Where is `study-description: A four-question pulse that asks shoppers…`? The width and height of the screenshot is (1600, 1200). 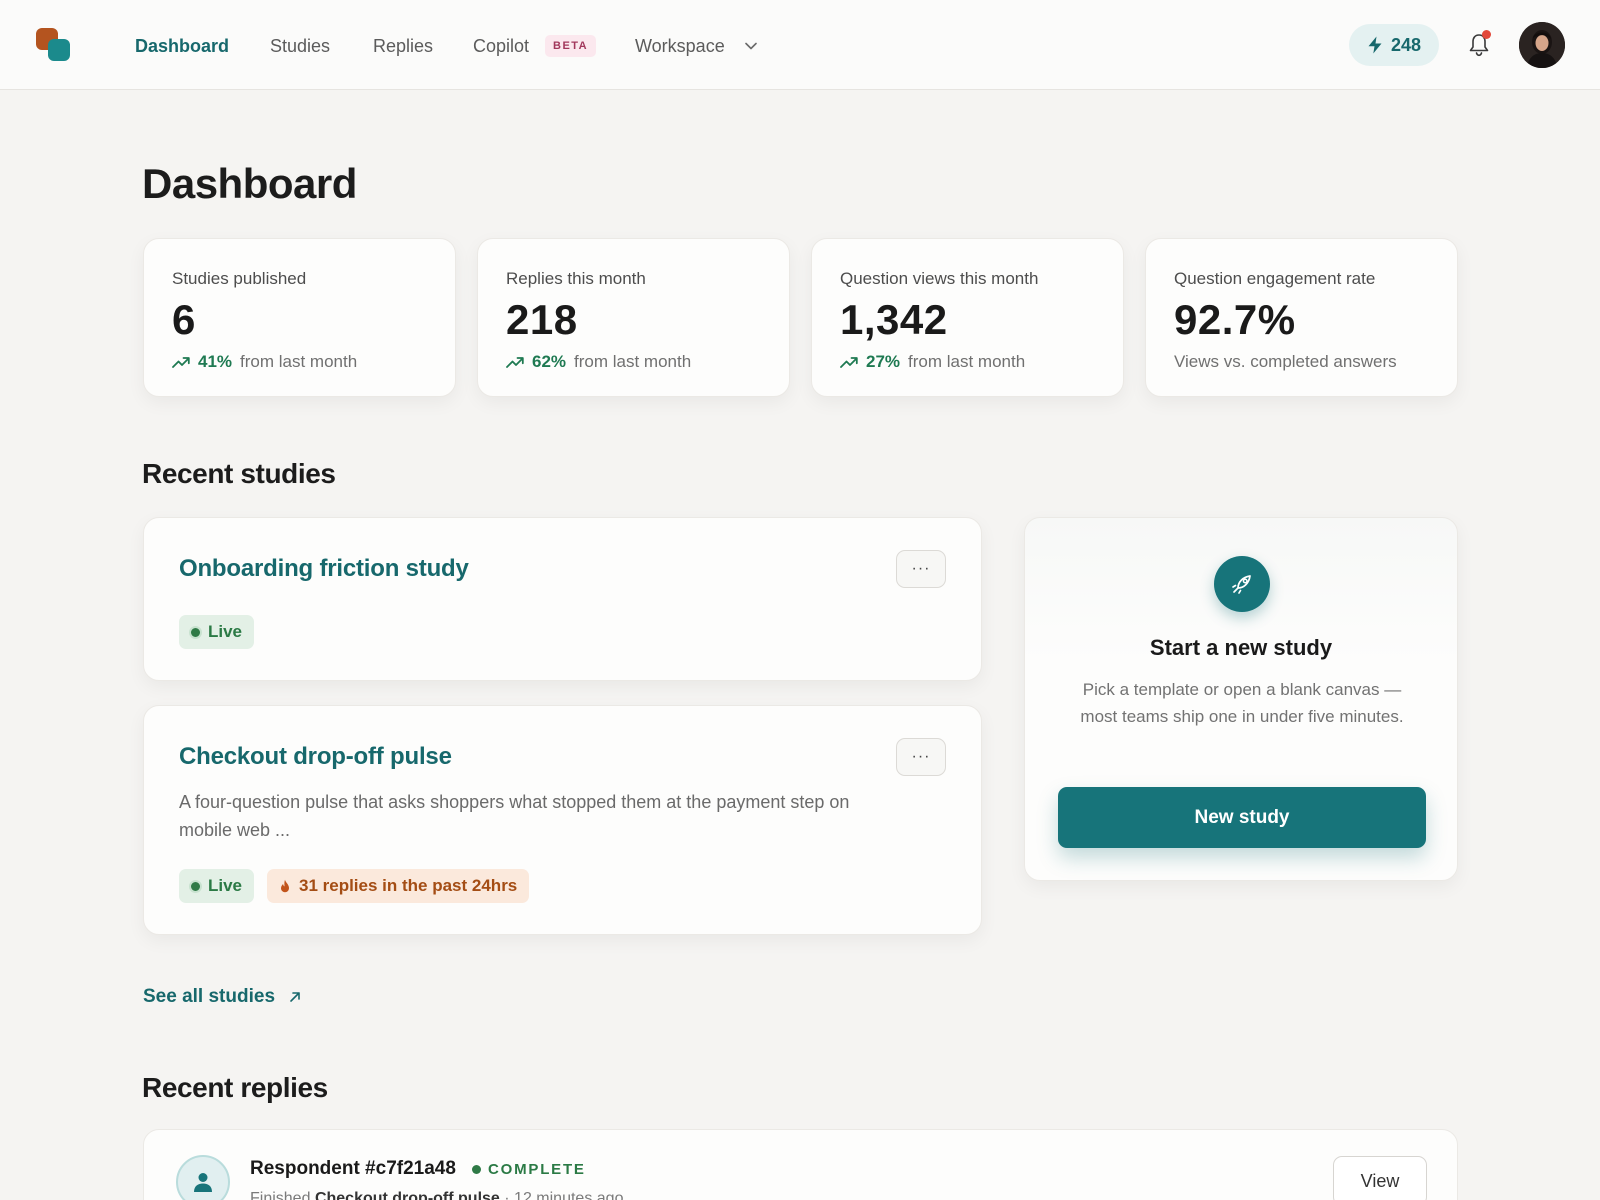 study-description: A four-question pulse that asks shoppers… is located at coordinates (514, 816).